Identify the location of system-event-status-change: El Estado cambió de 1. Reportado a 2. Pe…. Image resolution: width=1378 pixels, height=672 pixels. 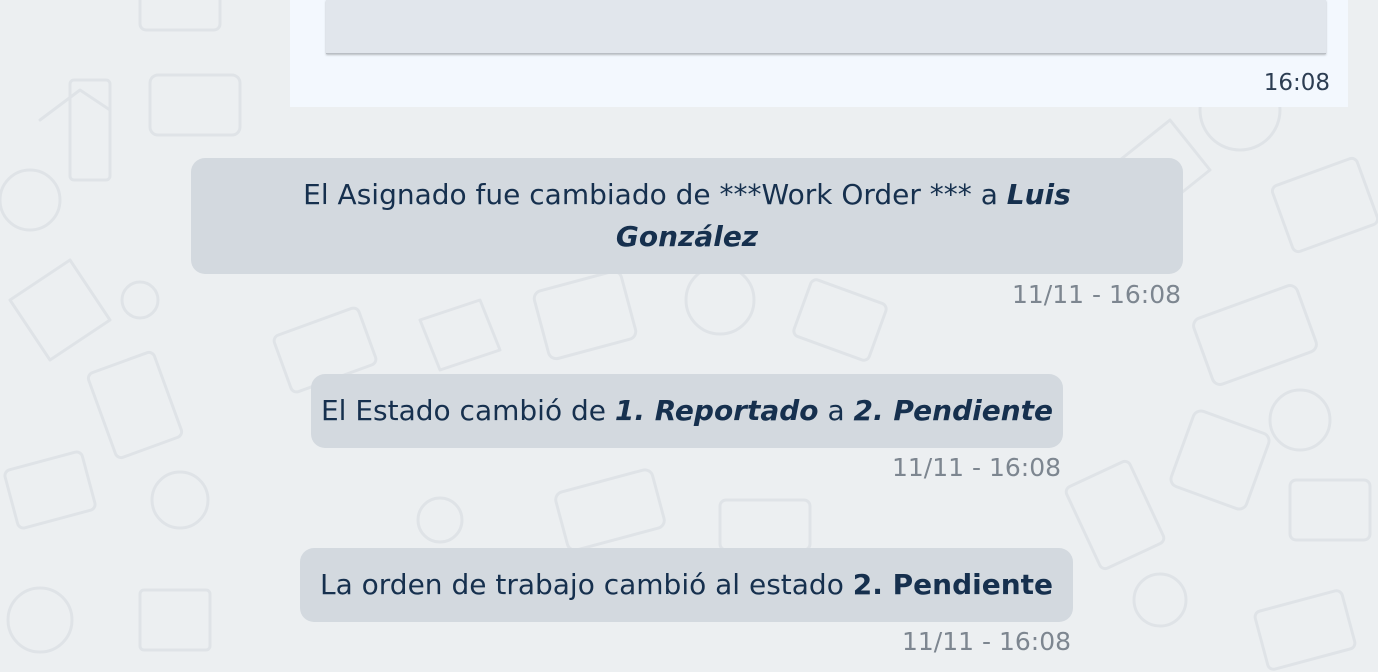
(687, 411).